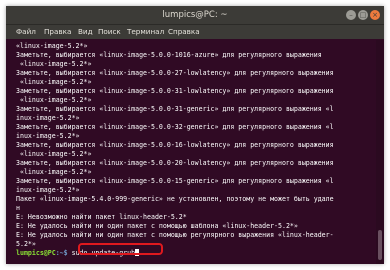 The width and height of the screenshot is (390, 270). Describe the element at coordinates (120, 249) in the screenshot. I see `command-highlight` at that location.